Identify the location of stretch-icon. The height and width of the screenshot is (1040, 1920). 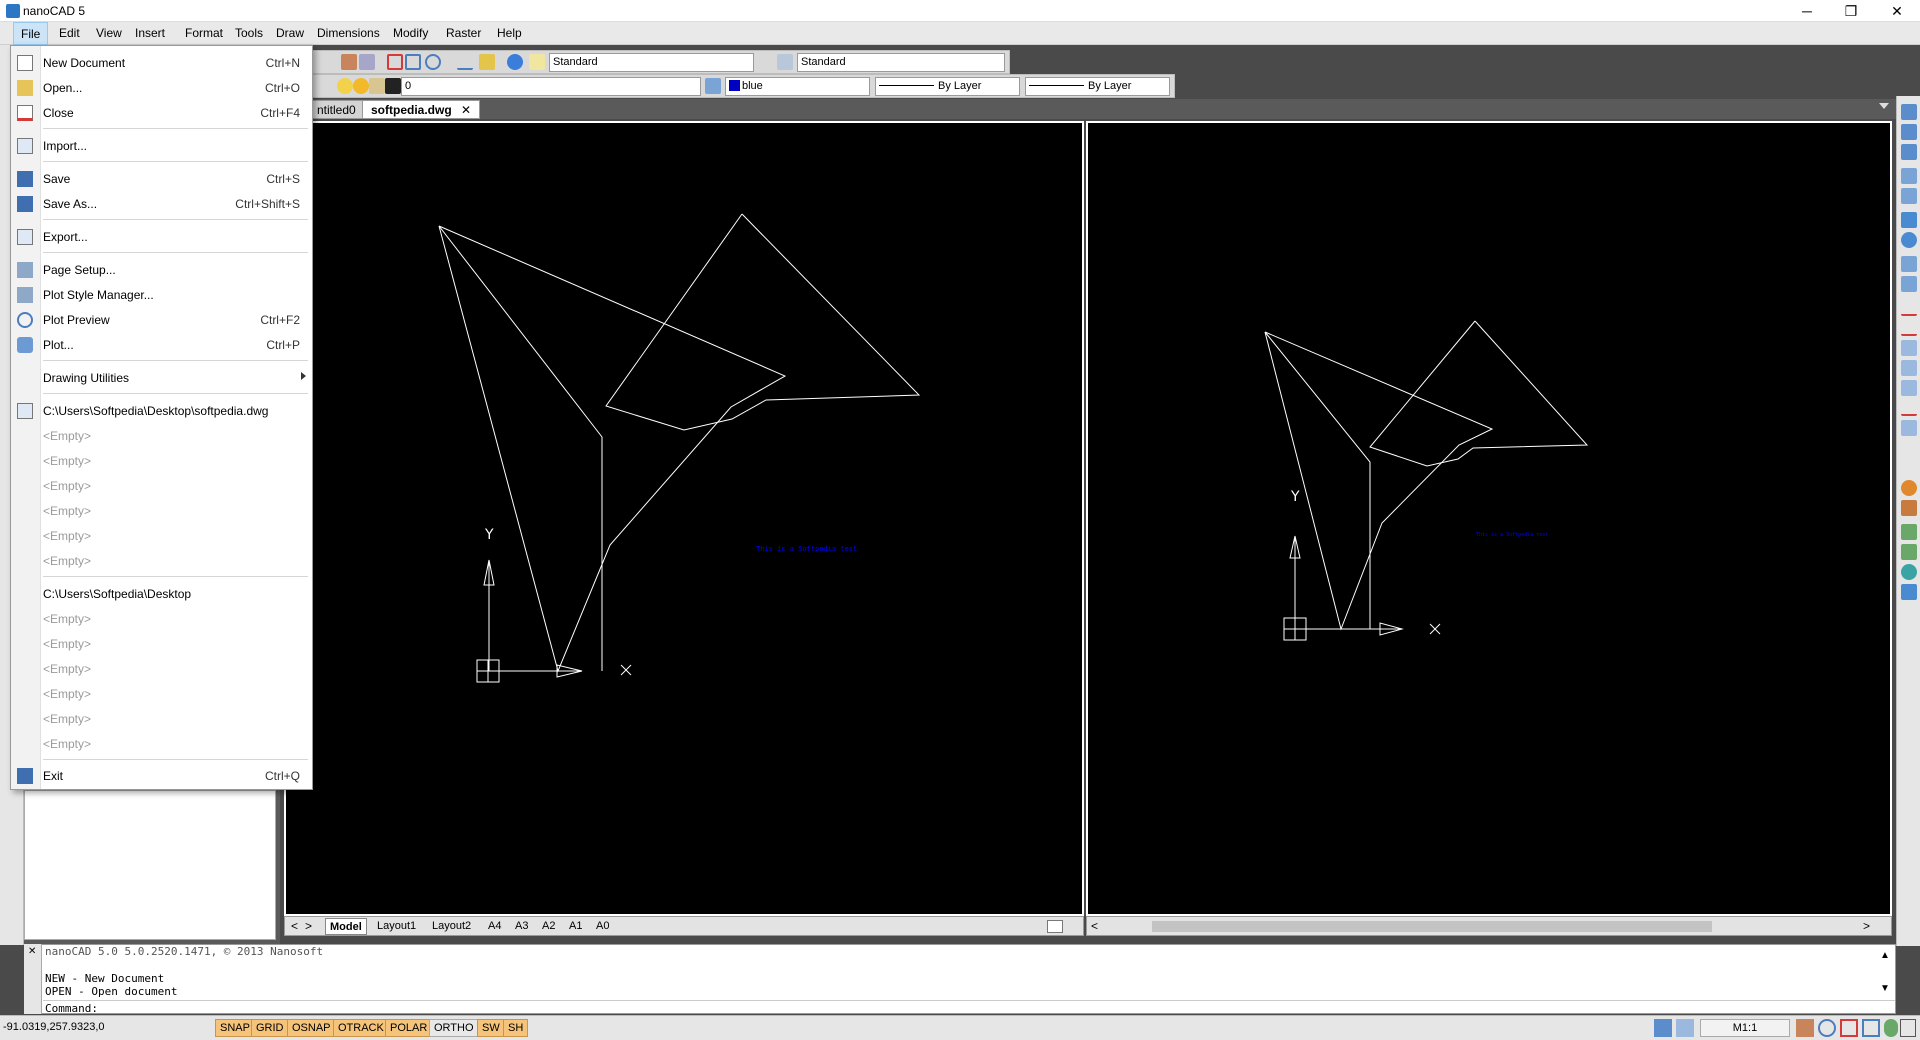
(1909, 284).